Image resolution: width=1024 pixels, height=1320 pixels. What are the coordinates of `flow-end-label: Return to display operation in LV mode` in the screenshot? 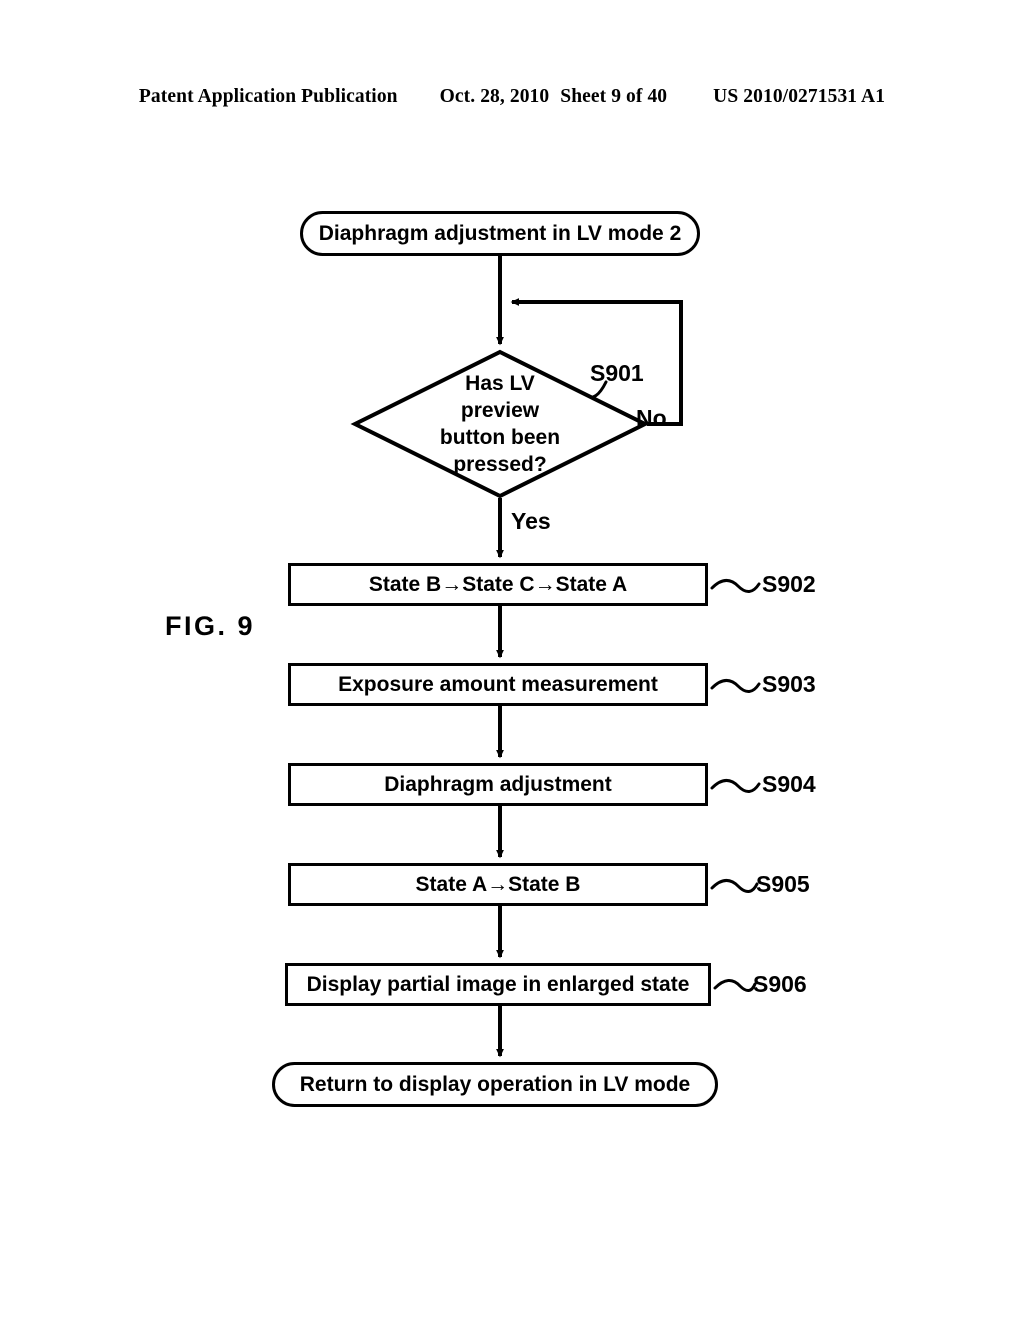 It's located at (495, 1084).